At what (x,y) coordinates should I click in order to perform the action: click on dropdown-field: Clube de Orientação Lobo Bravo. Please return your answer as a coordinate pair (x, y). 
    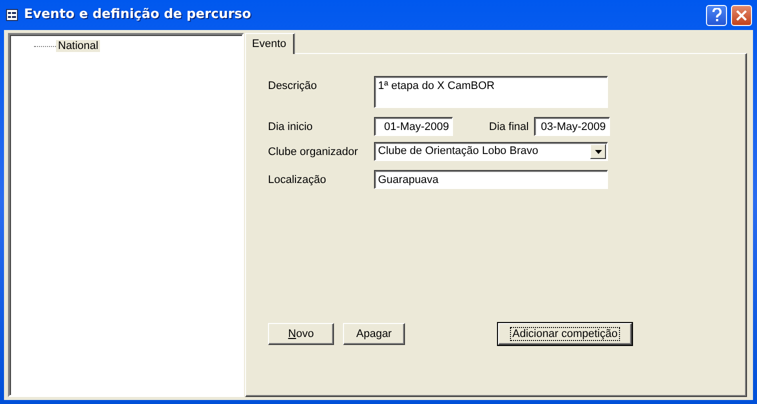
    Looking at the image, I should click on (491, 151).